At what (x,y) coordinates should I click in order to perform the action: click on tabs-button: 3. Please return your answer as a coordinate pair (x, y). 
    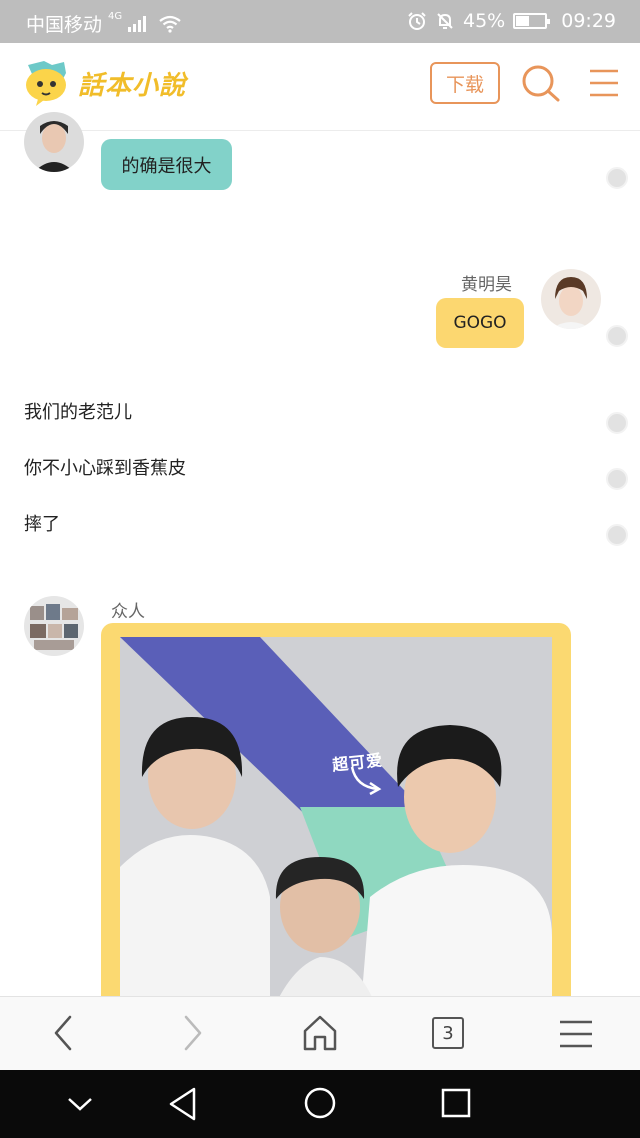
    Looking at the image, I should click on (448, 1033).